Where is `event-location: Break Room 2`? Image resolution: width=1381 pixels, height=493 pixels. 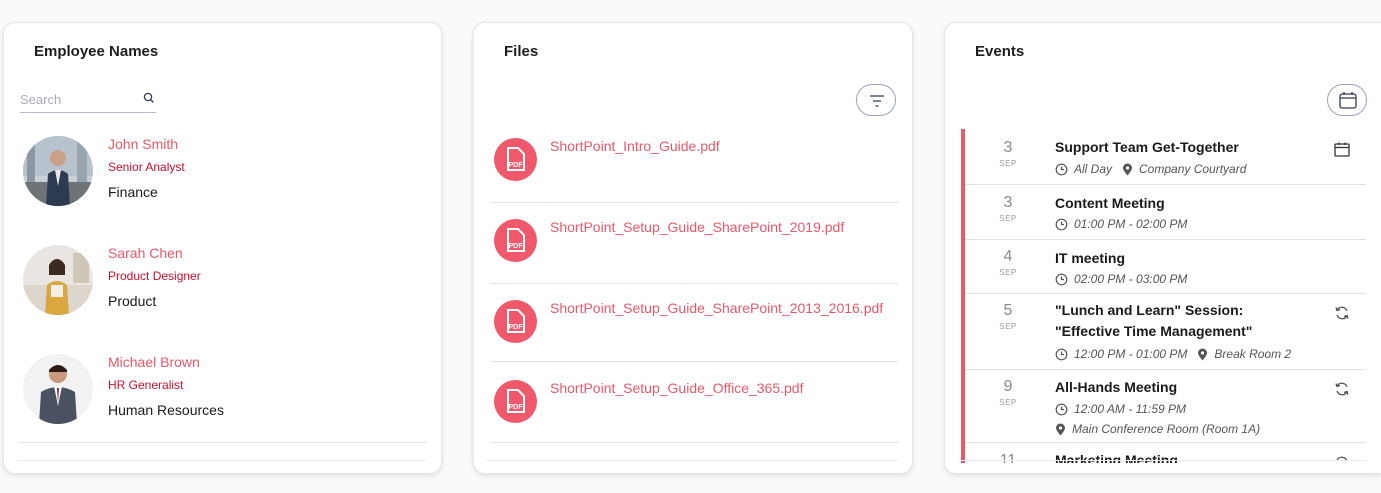 event-location: Break Room 2 is located at coordinates (1253, 354).